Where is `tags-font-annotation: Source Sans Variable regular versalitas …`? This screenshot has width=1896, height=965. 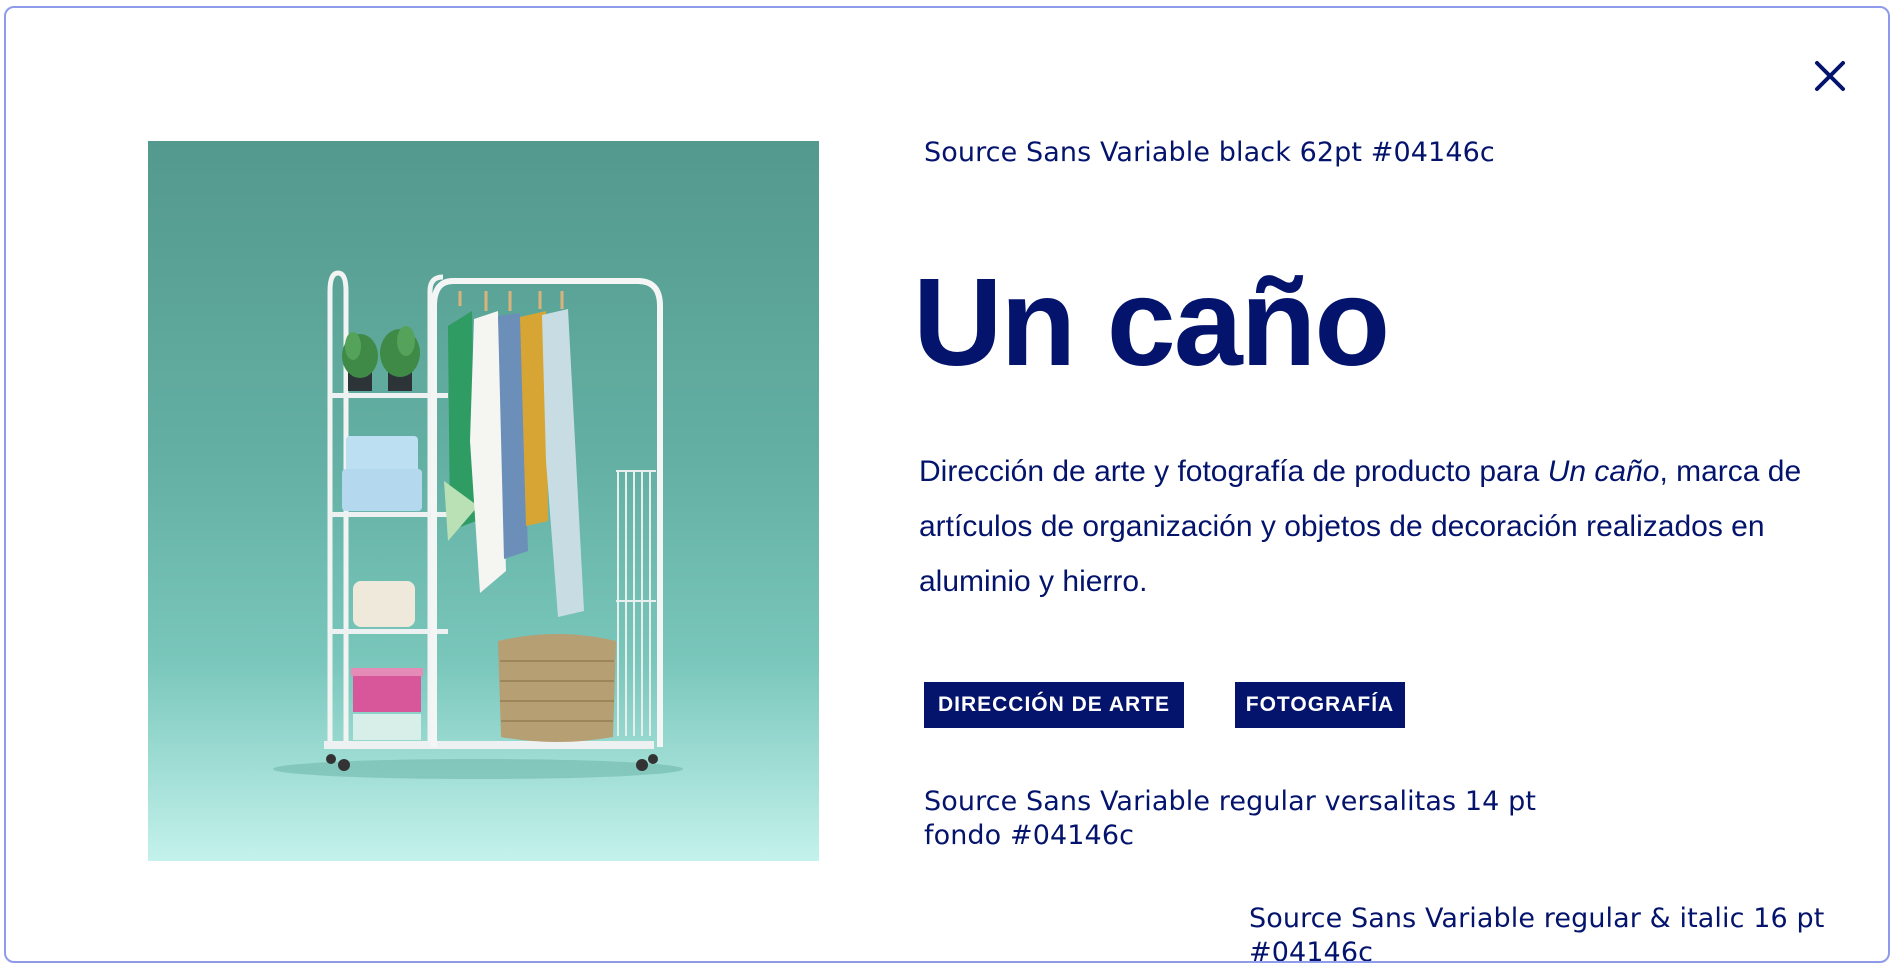 tags-font-annotation: Source Sans Variable regular versalitas … is located at coordinates (1230, 819).